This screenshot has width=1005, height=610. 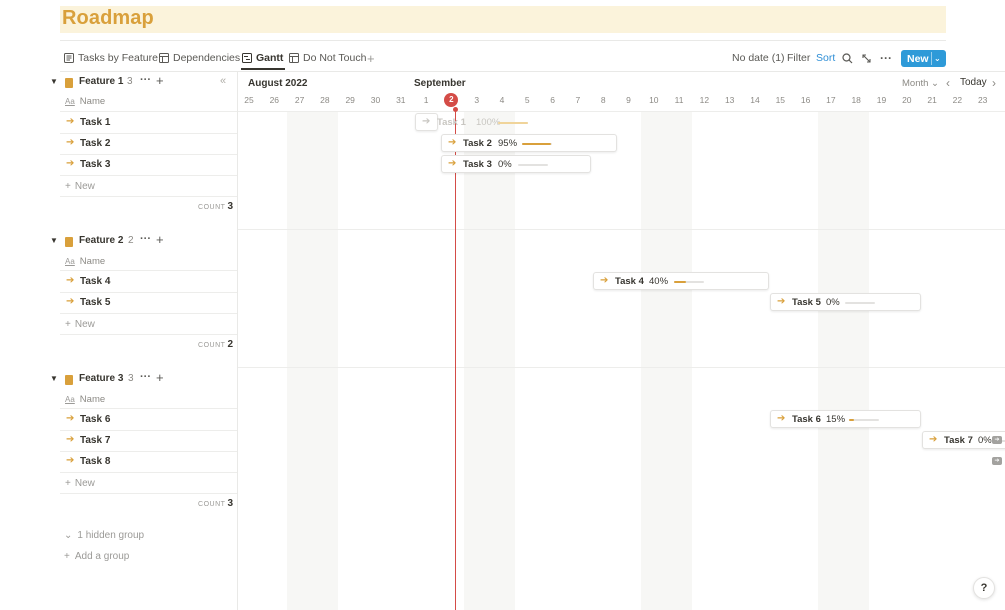 I want to click on weekend-column, so click(x=843, y=360).